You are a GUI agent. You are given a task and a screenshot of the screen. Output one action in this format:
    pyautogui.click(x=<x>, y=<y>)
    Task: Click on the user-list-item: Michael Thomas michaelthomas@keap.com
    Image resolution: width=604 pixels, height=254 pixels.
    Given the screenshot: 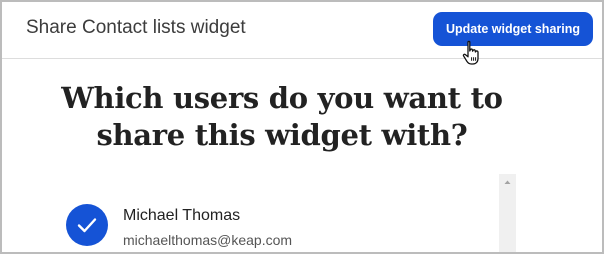 What is the action you would take?
    pyautogui.click(x=276, y=228)
    